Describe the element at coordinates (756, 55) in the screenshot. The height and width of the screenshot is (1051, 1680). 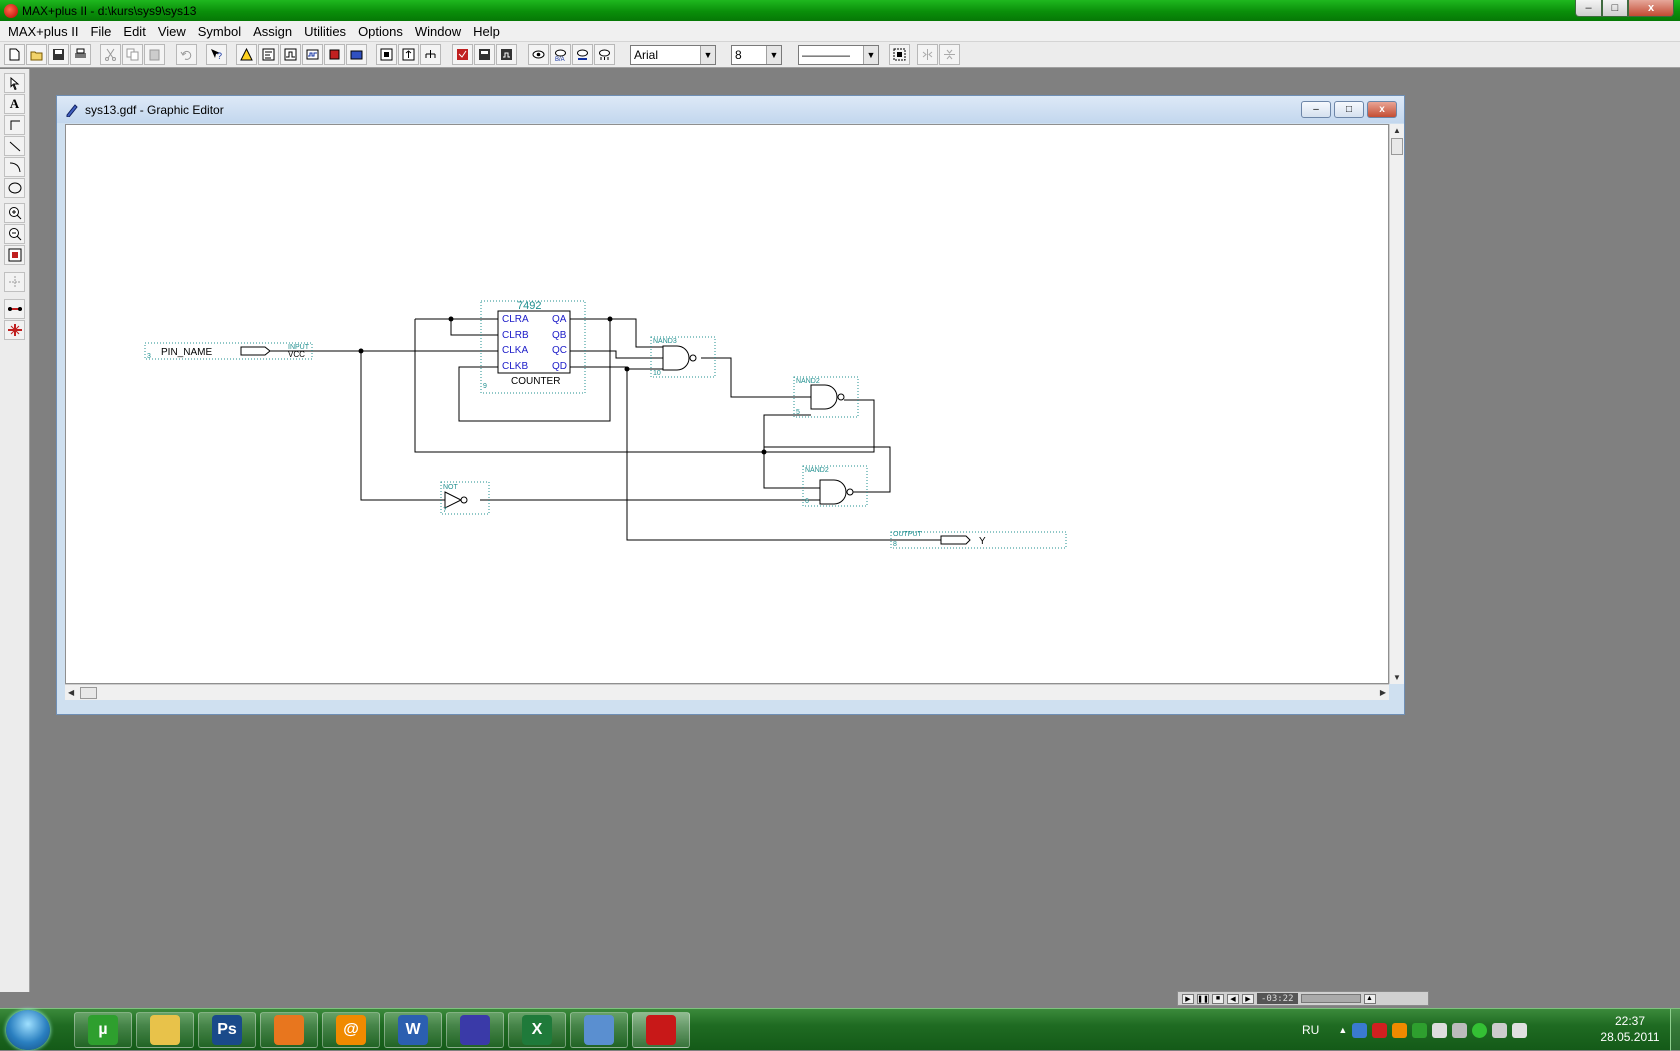
I see `font-size-select: 8 ▼` at that location.